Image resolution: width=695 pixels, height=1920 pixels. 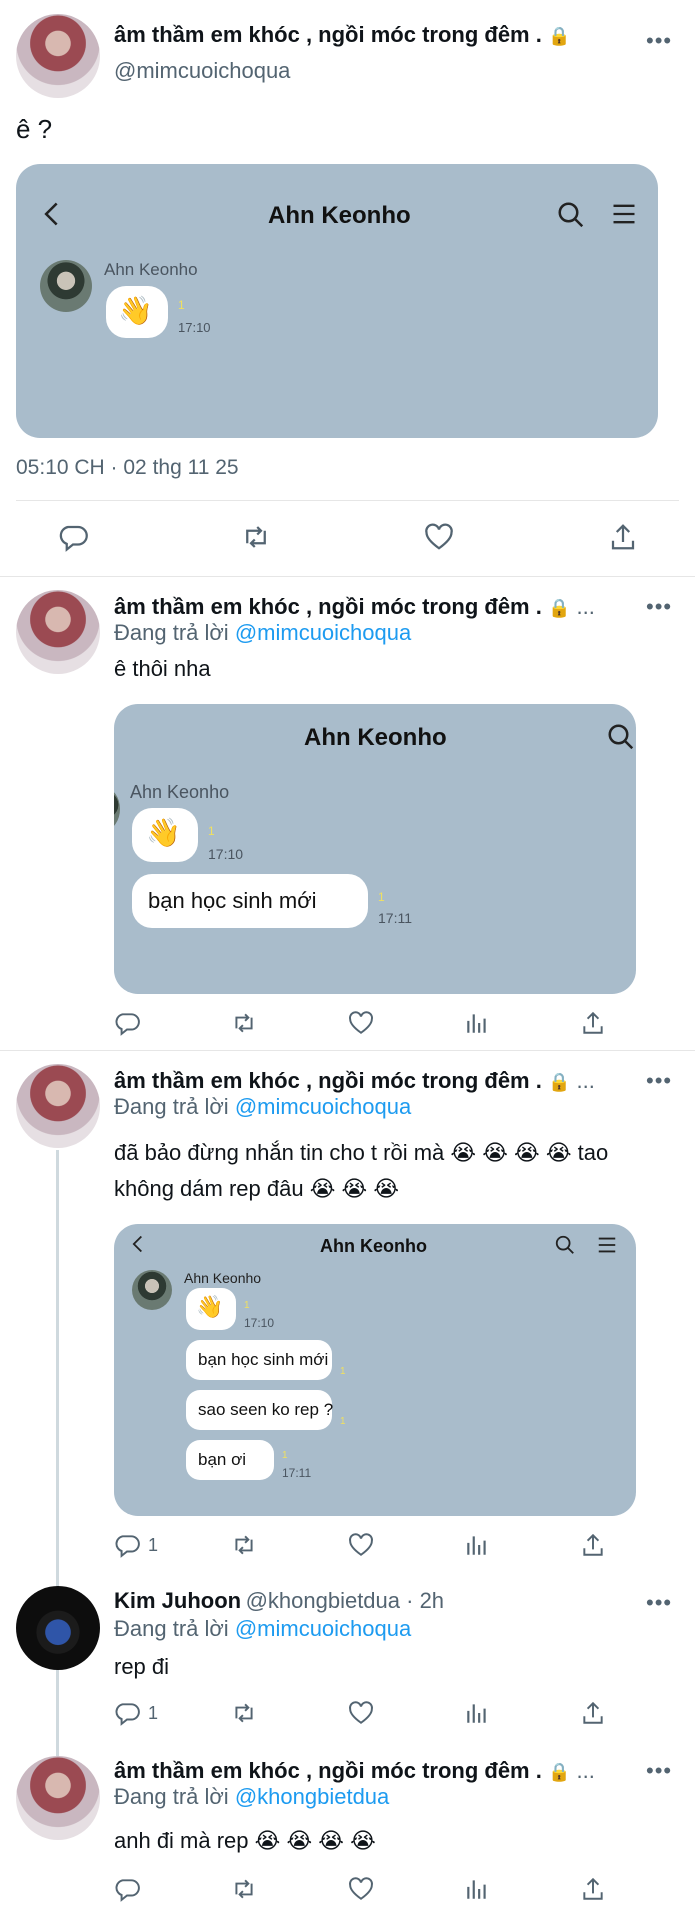 I want to click on message-bubble: bạn học sinh mới, so click(x=259, y=1360).